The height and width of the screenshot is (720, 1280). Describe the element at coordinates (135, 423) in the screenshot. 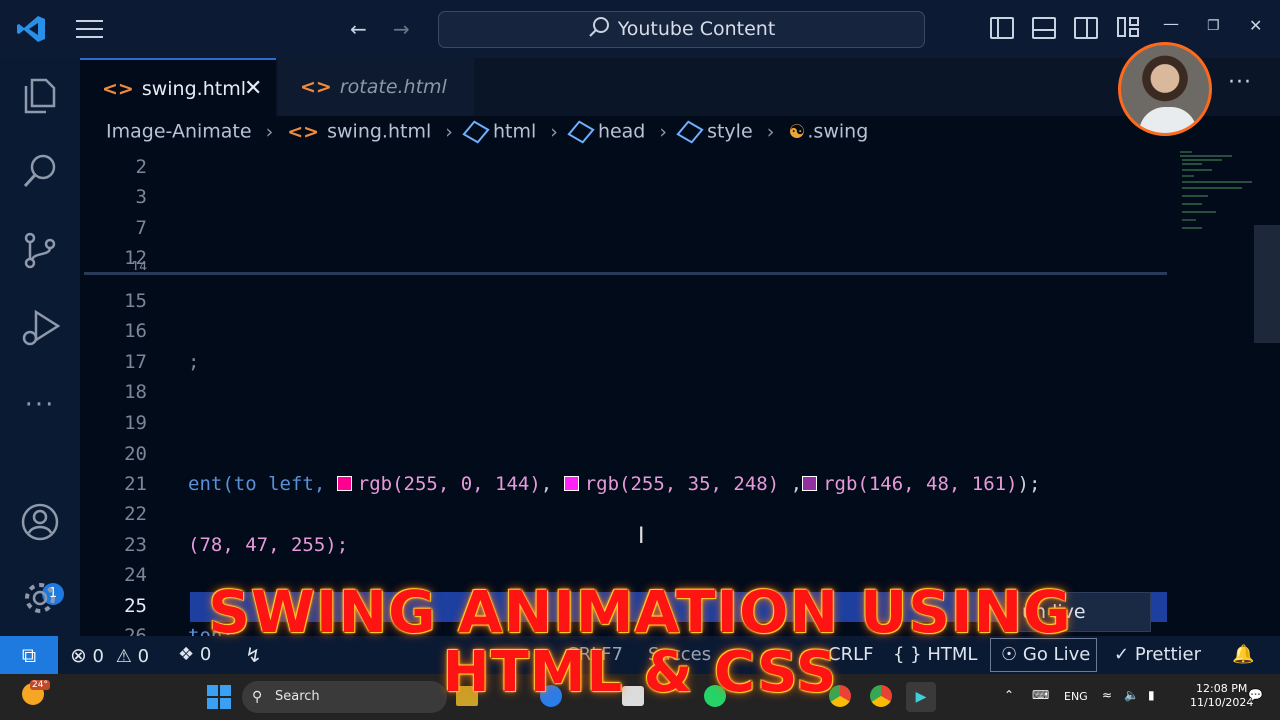

I see `line-number: 19` at that location.